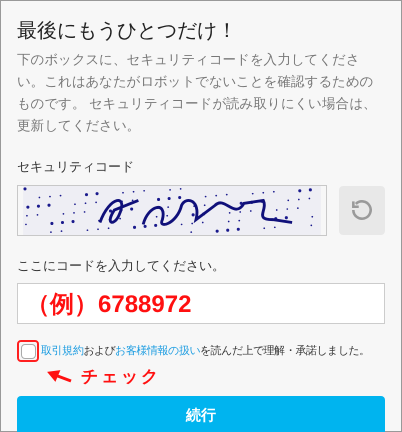 Image resolution: width=402 pixels, height=432 pixels. I want to click on captcha-label: セキュリティコード, so click(75, 167).